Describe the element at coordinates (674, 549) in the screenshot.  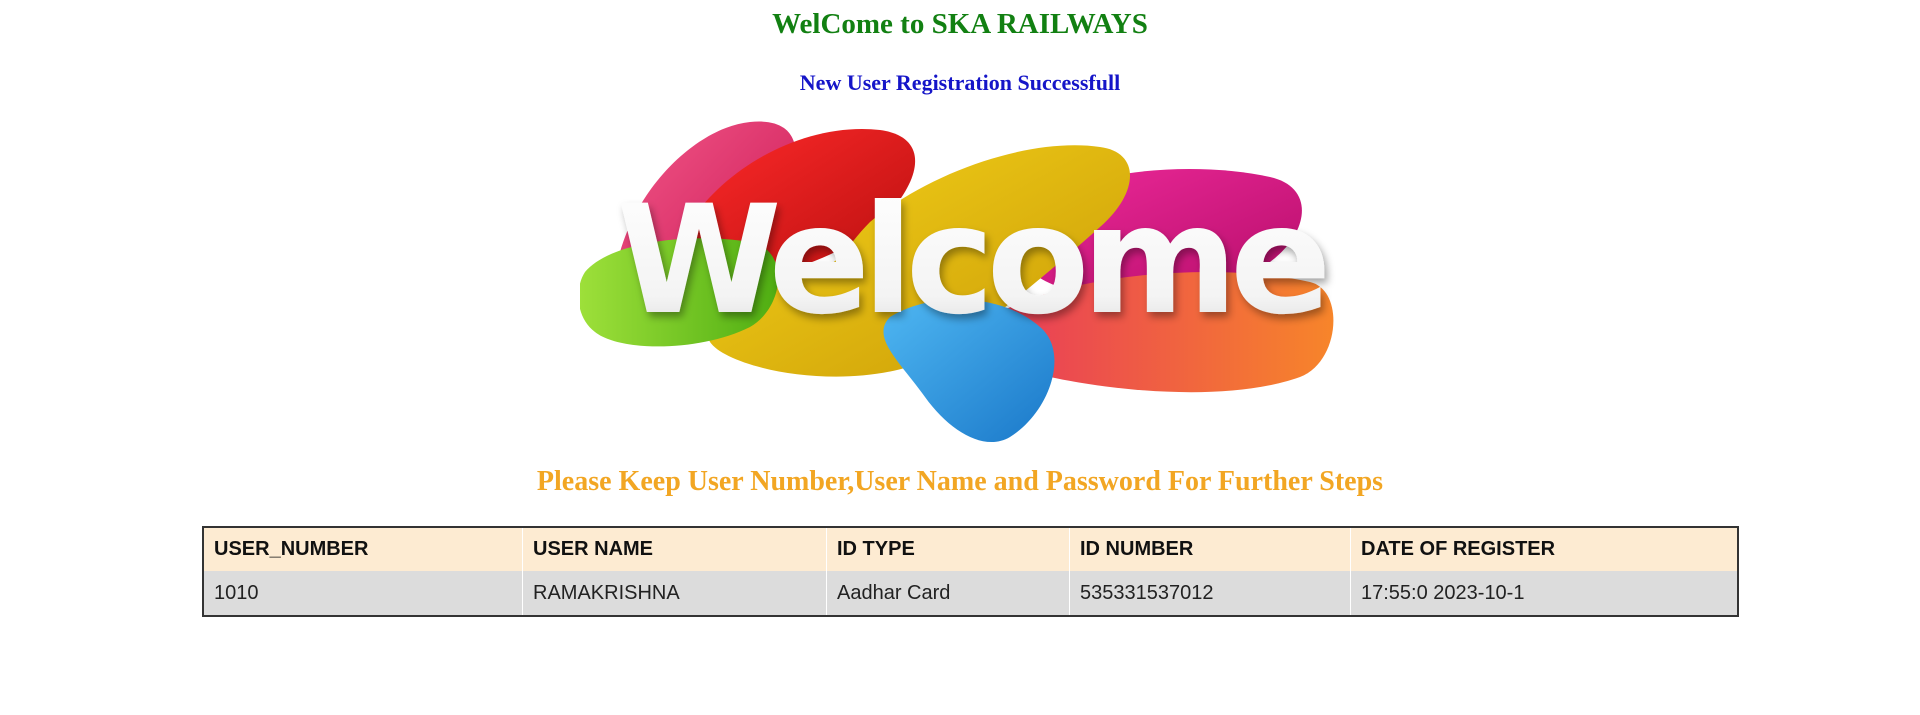
I see `column-header-user-name: USER NAME` at that location.